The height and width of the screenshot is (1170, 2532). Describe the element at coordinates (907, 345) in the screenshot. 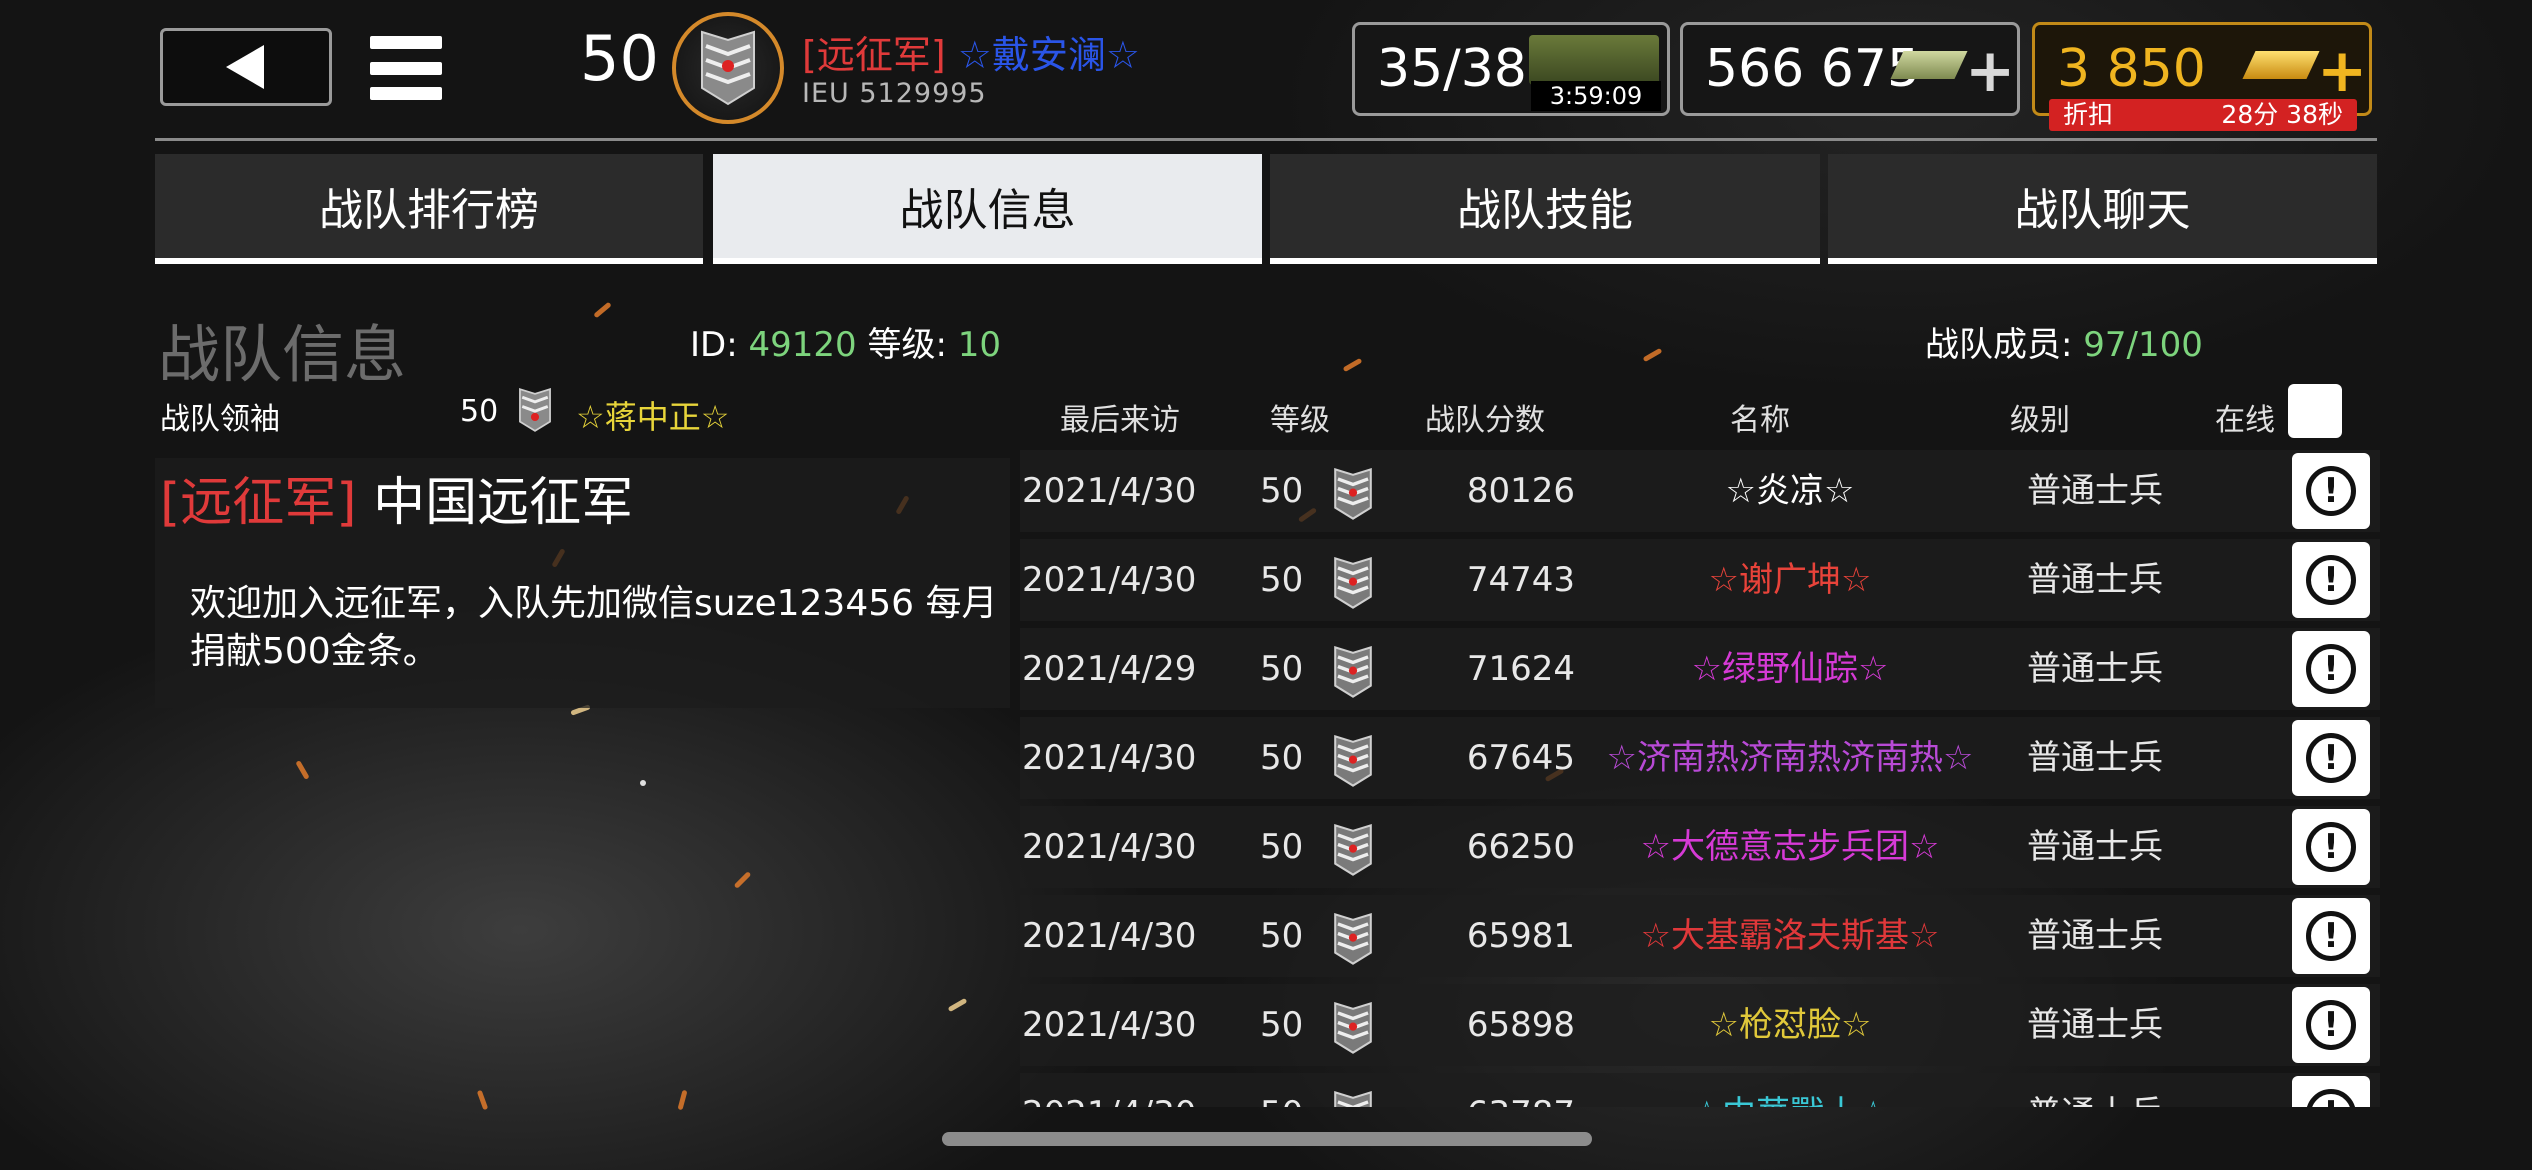

I see `clan-level-label: 等级:` at that location.